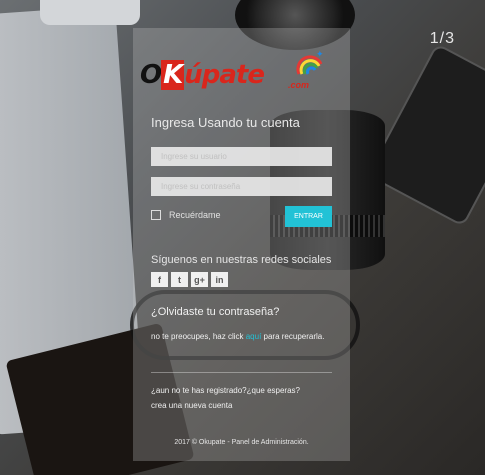  What do you see at coordinates (442, 38) in the screenshot?
I see `slide-counter: 1/3` at bounding box center [442, 38].